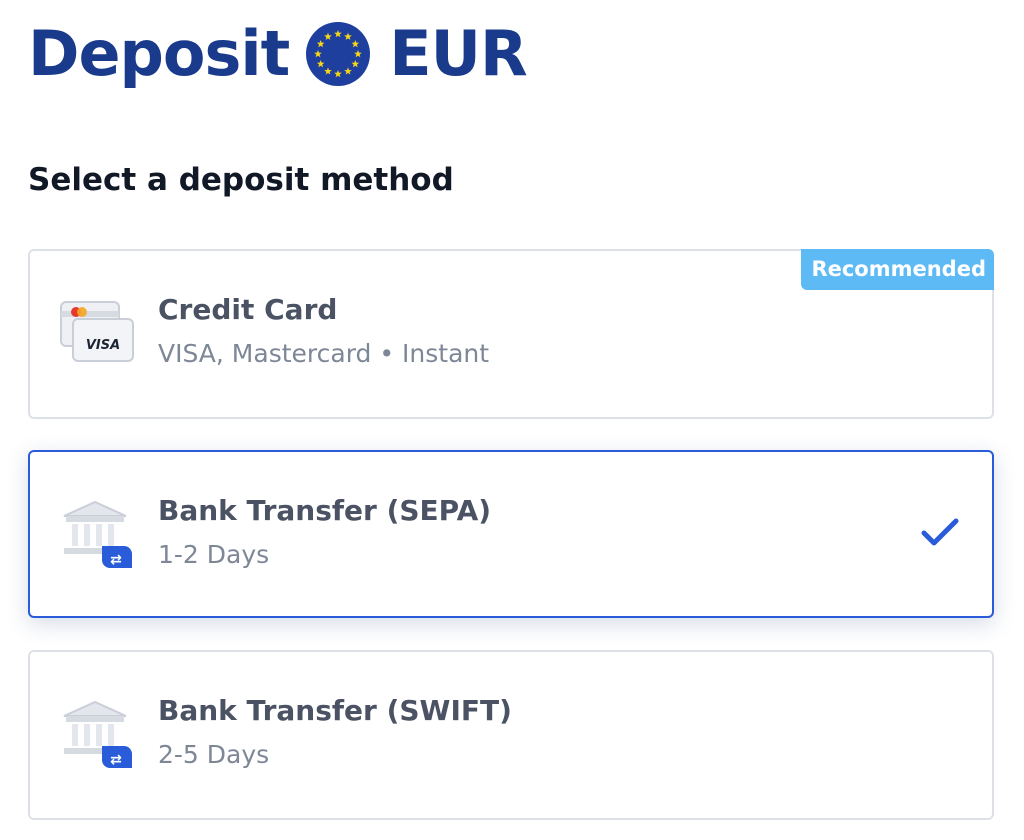 The image size is (1024, 840). I want to click on credit-card-icon: VISA, so click(98, 333).